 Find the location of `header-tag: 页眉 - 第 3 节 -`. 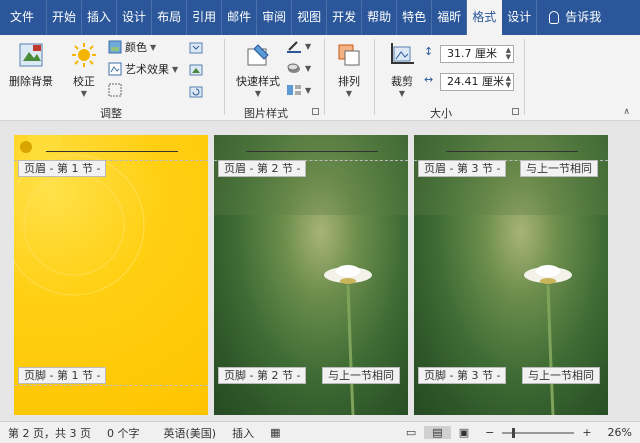

header-tag: 页眉 - 第 3 节 - is located at coordinates (462, 168).